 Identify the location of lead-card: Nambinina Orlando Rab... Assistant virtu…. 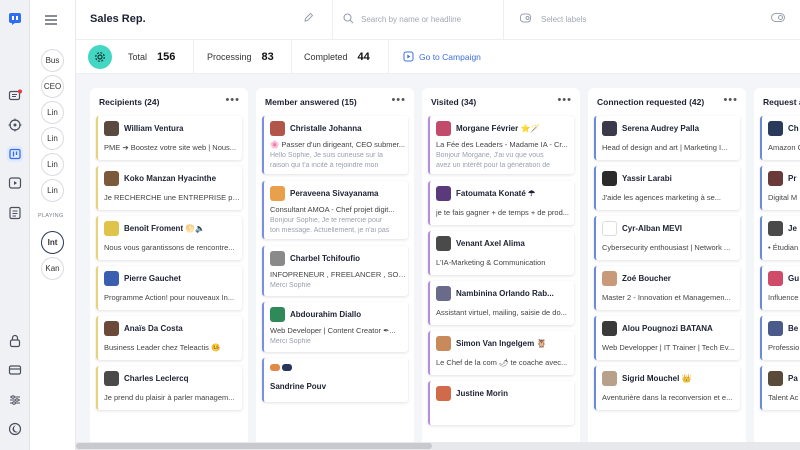
(501, 303).